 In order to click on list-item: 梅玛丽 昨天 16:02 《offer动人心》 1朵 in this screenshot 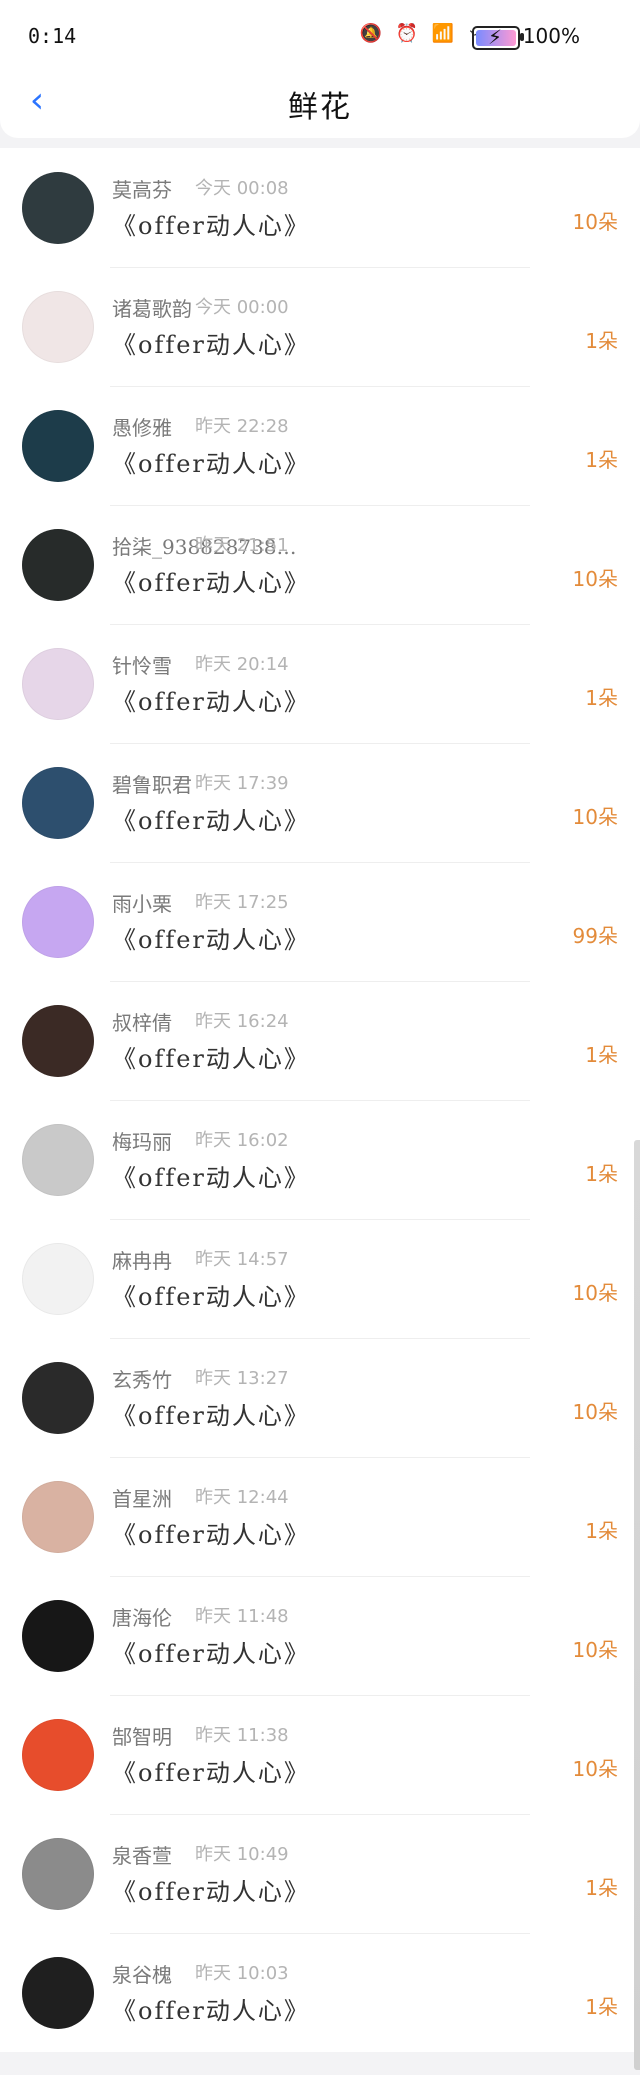, I will do `click(320, 1159)`.